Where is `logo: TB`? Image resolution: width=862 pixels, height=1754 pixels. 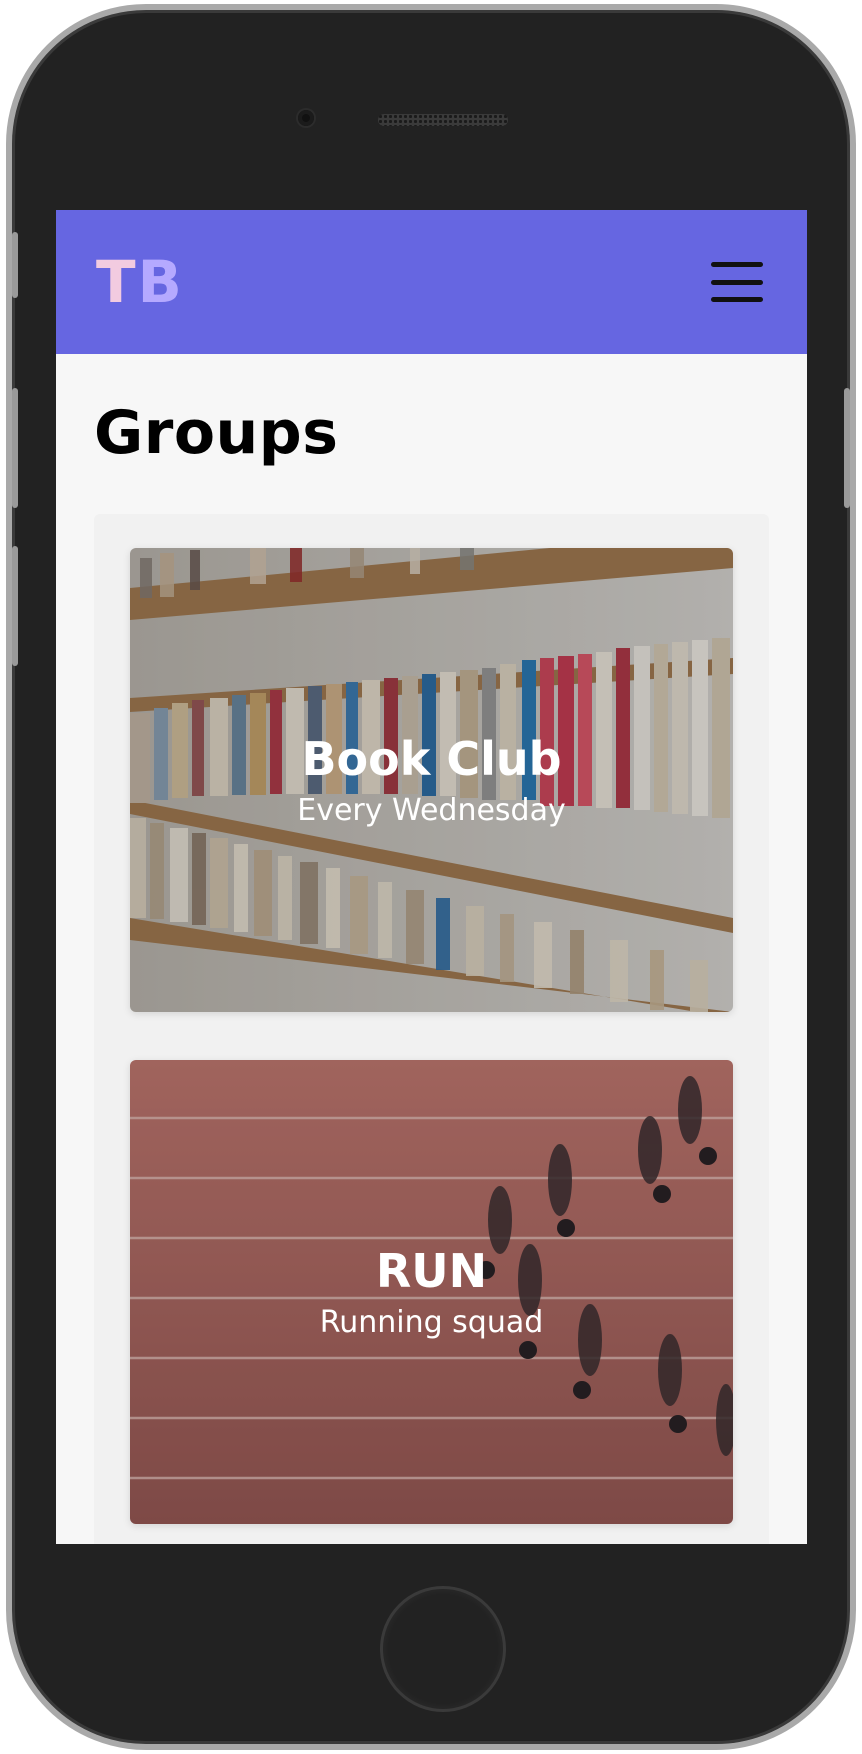
logo: TB is located at coordinates (140, 282).